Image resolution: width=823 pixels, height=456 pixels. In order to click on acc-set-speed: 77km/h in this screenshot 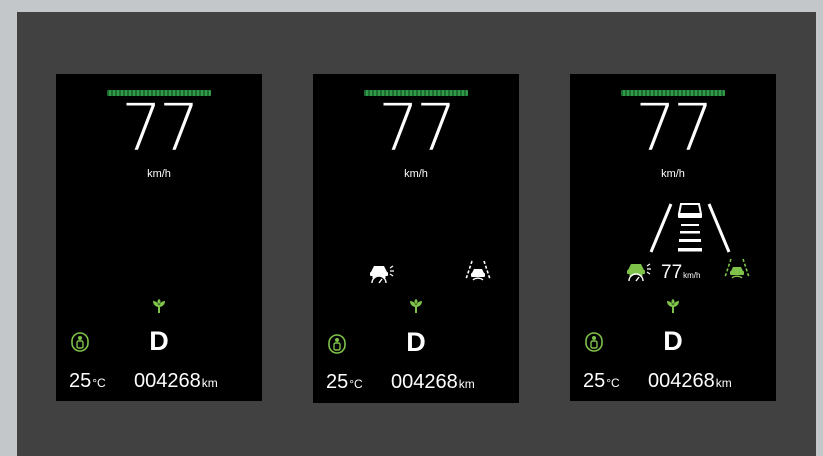, I will do `click(680, 273)`.